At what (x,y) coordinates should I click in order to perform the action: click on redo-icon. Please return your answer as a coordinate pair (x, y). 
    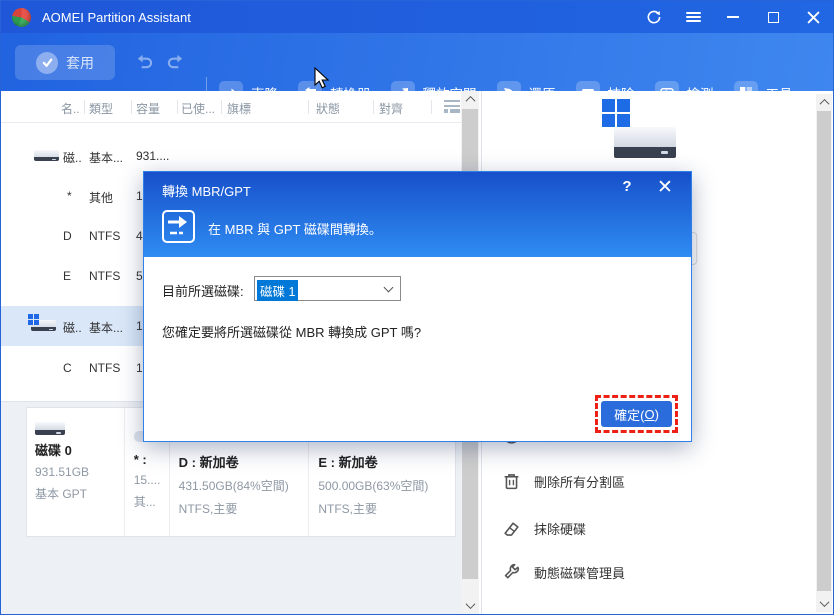
    Looking at the image, I should click on (175, 64).